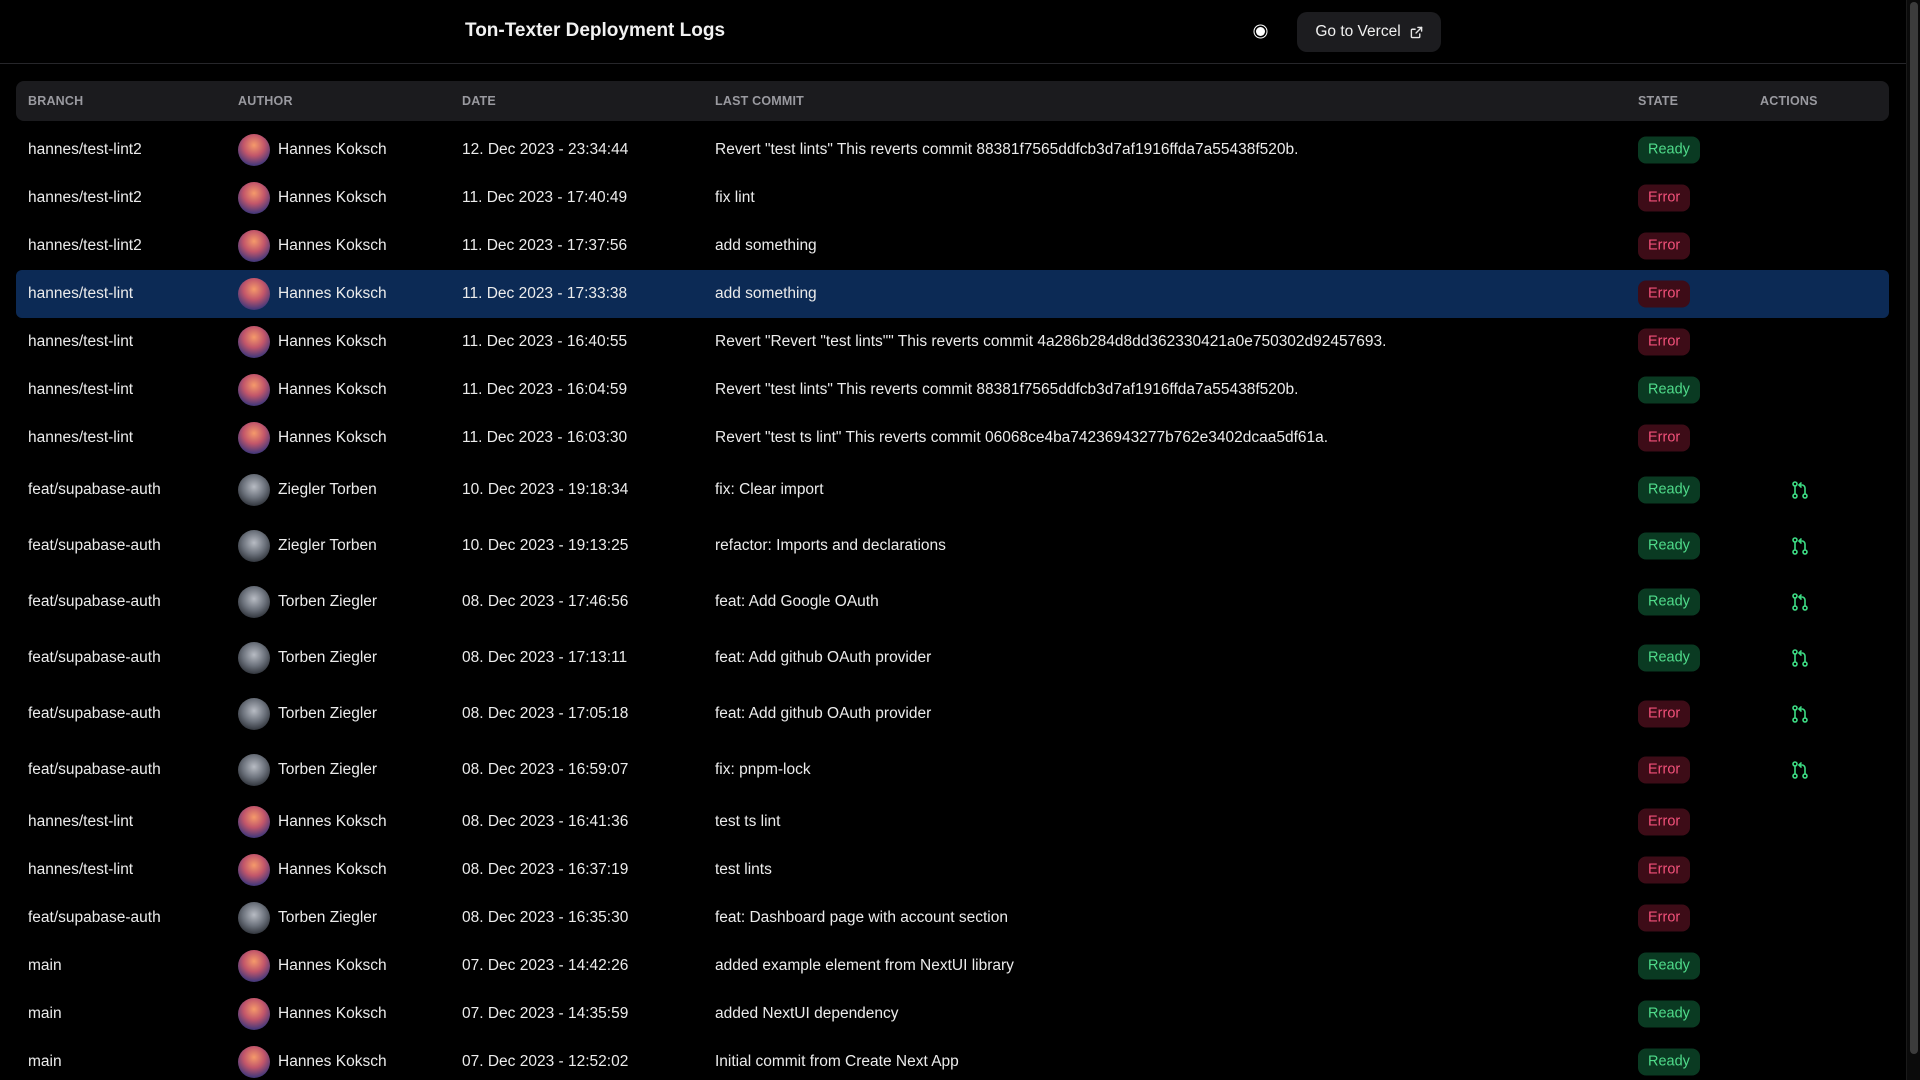  What do you see at coordinates (743, 869) in the screenshot?
I see `commit-message-cell: test lints` at bounding box center [743, 869].